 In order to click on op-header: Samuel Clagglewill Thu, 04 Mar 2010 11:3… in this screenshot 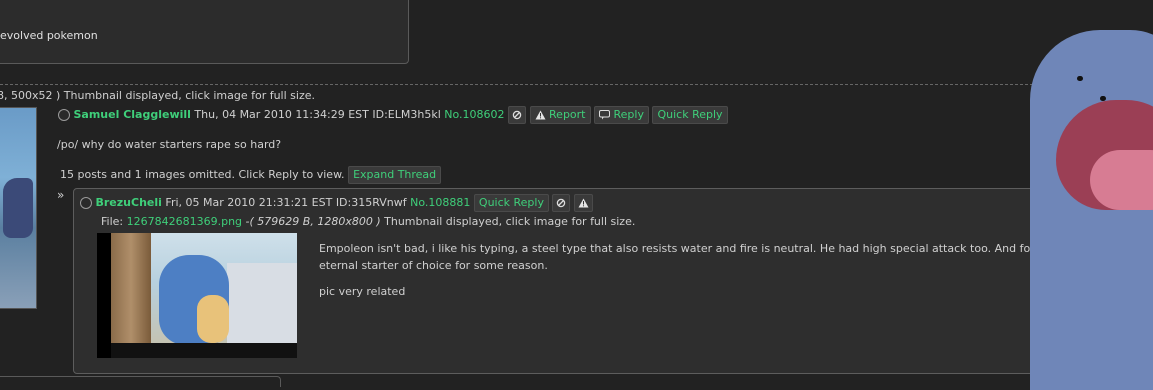, I will do `click(393, 115)`.